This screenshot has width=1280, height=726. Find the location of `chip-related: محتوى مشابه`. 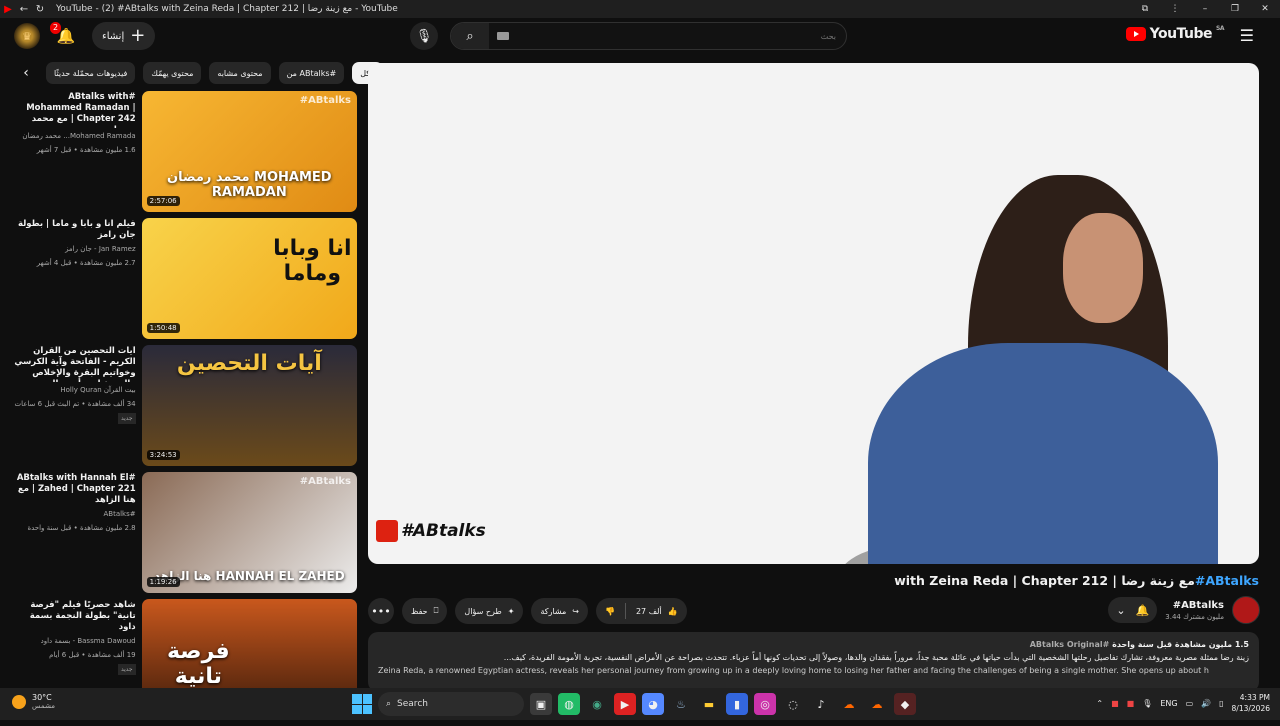

chip-related: محتوى مشابه is located at coordinates (240, 73).